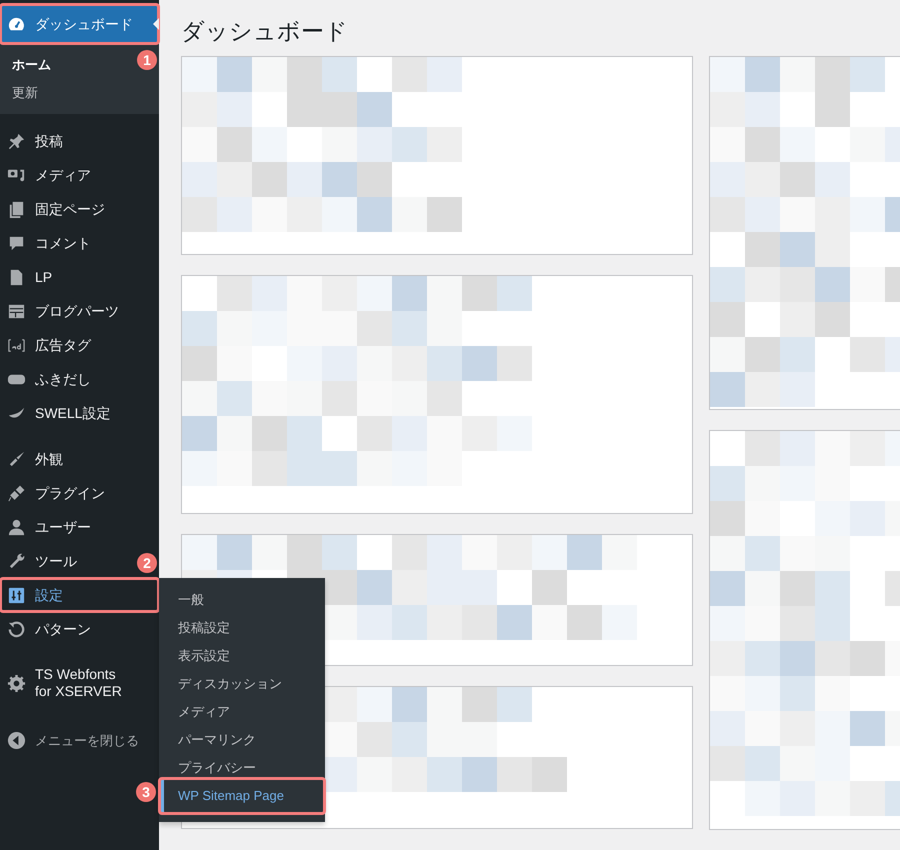 Image resolution: width=900 pixels, height=850 pixels. What do you see at coordinates (16, 493) in the screenshot?
I see `plug-icon` at bounding box center [16, 493].